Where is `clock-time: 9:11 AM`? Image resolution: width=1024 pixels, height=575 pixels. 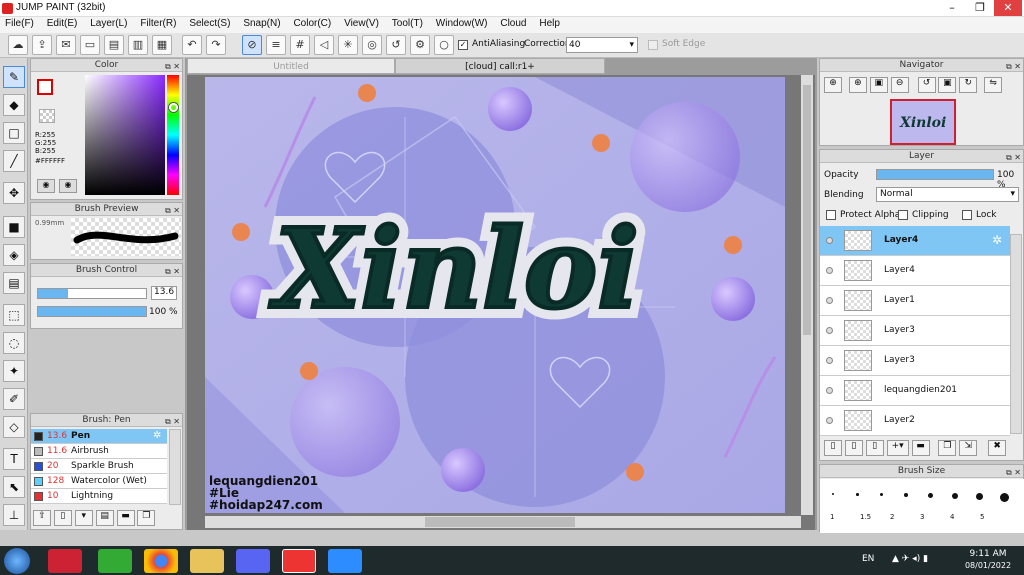 clock-time: 9:11 AM is located at coordinates (988, 554).